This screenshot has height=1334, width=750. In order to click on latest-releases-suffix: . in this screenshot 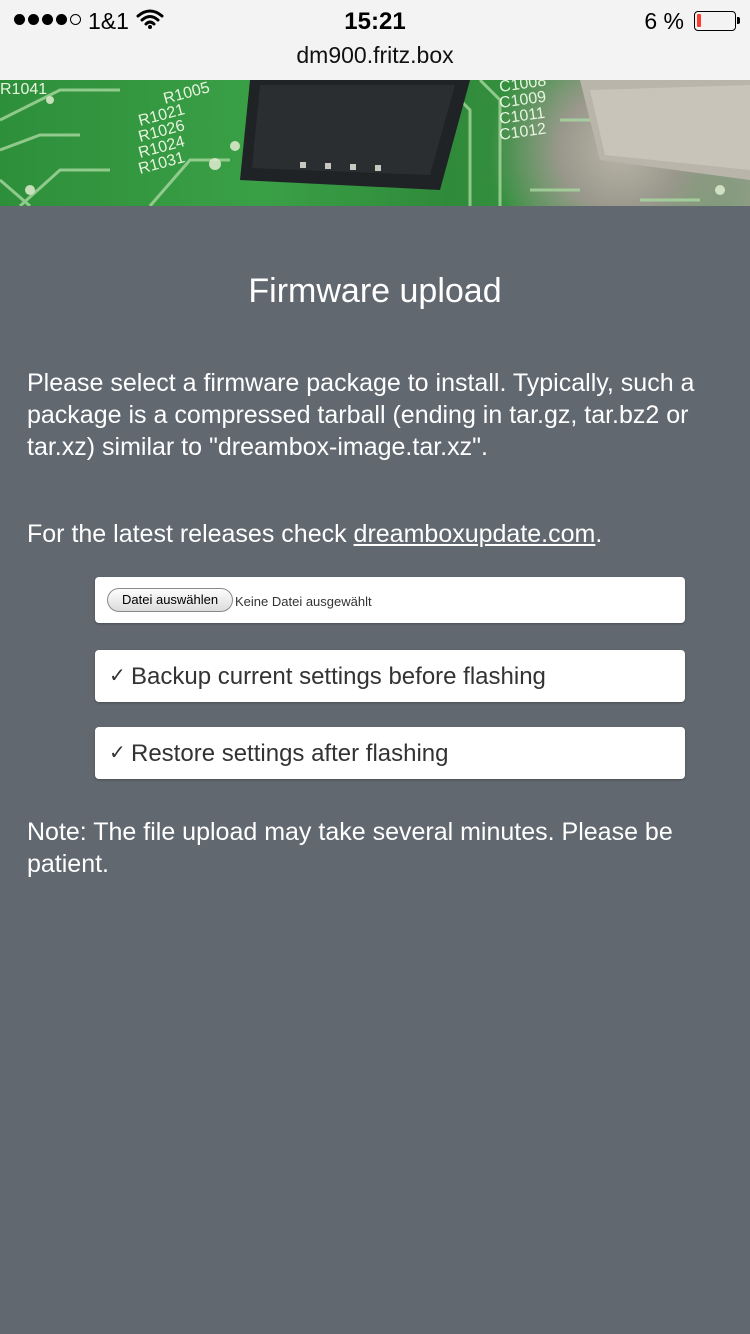, I will do `click(599, 534)`.